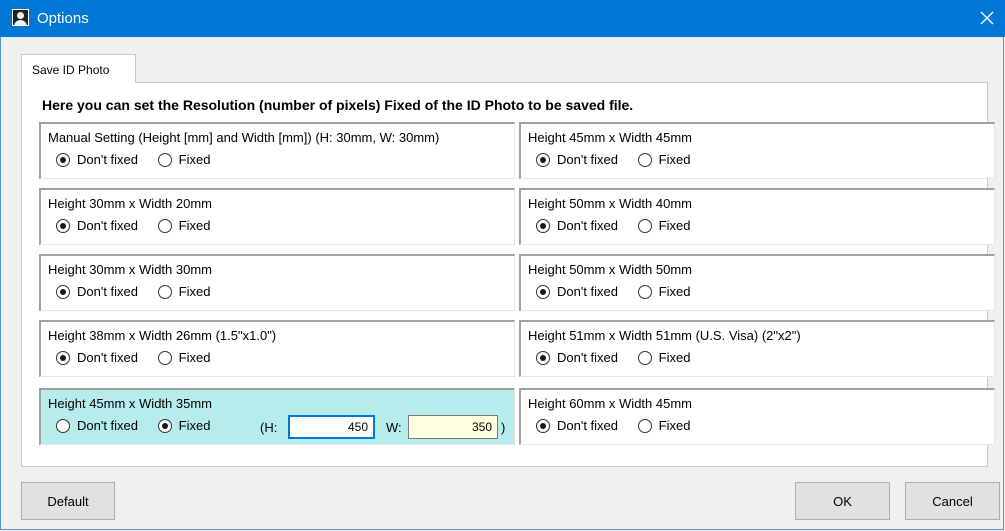  What do you see at coordinates (453, 427) in the screenshot?
I see `width-pixels-input` at bounding box center [453, 427].